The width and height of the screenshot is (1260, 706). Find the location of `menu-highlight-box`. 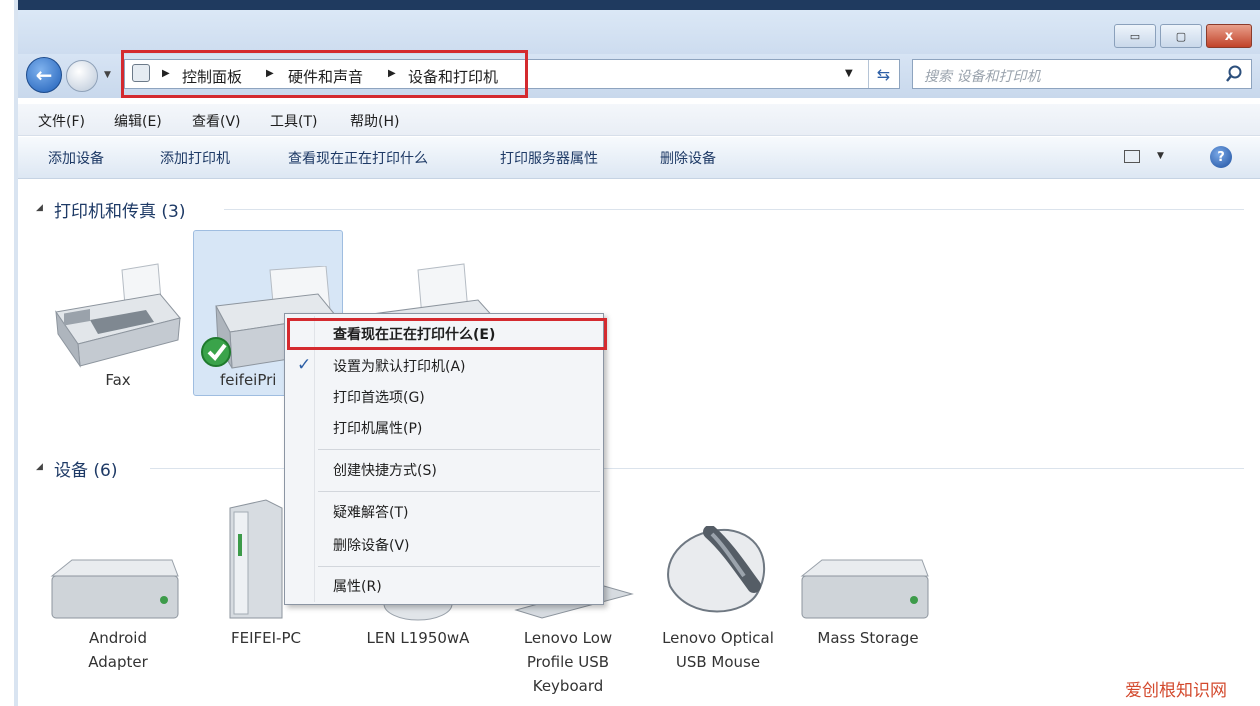

menu-highlight-box is located at coordinates (447, 334).